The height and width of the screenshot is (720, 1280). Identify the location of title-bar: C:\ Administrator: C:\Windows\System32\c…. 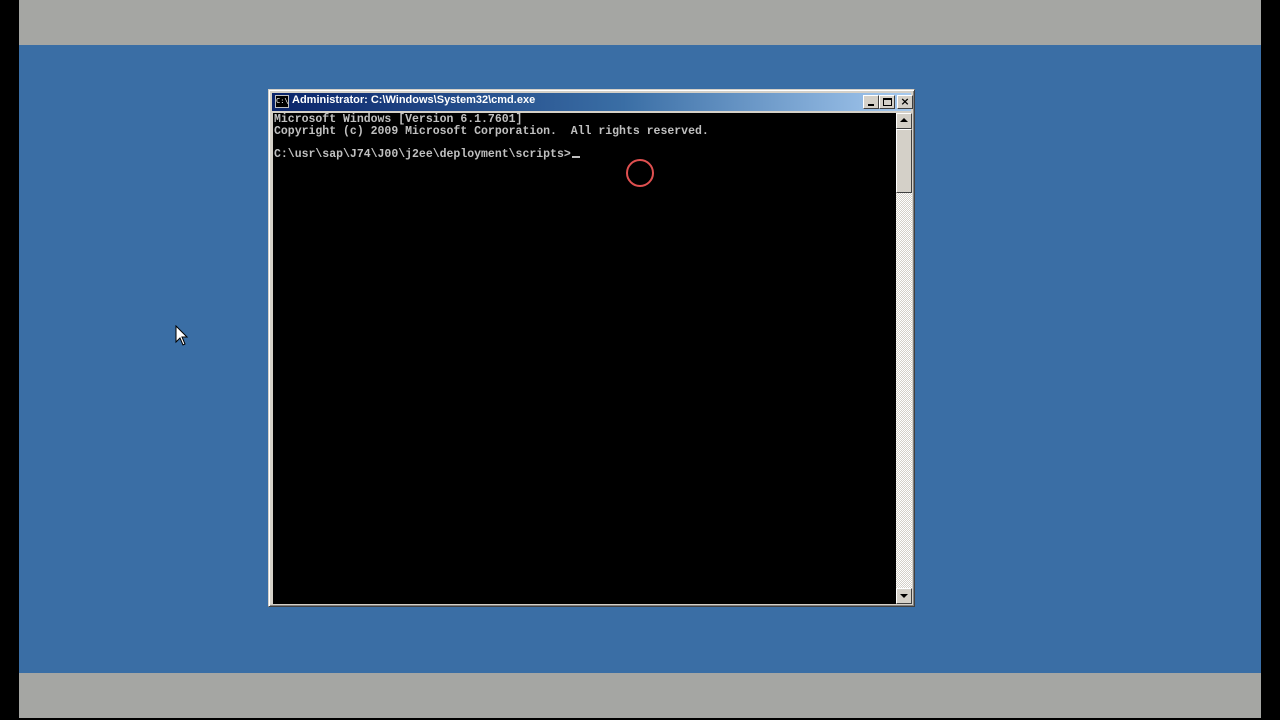
(592, 102).